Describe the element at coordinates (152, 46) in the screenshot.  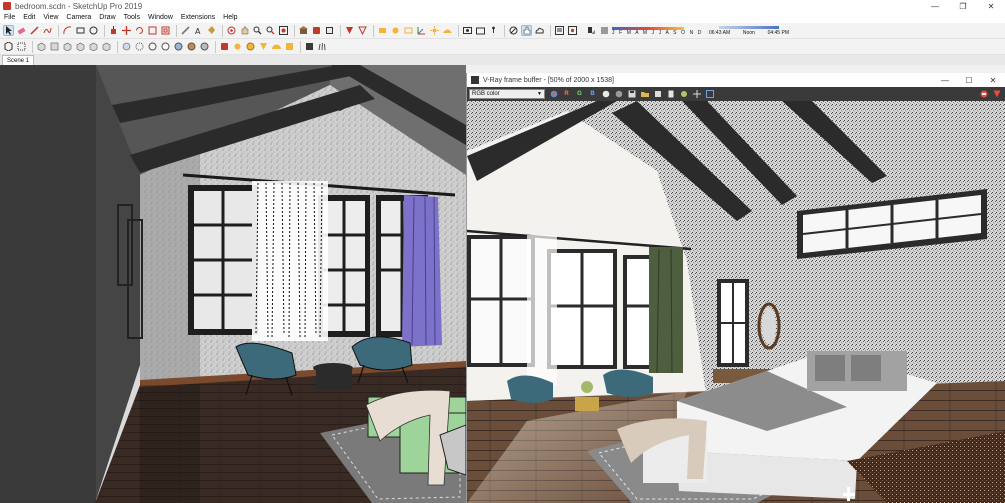
I see `wireframe-icon` at that location.